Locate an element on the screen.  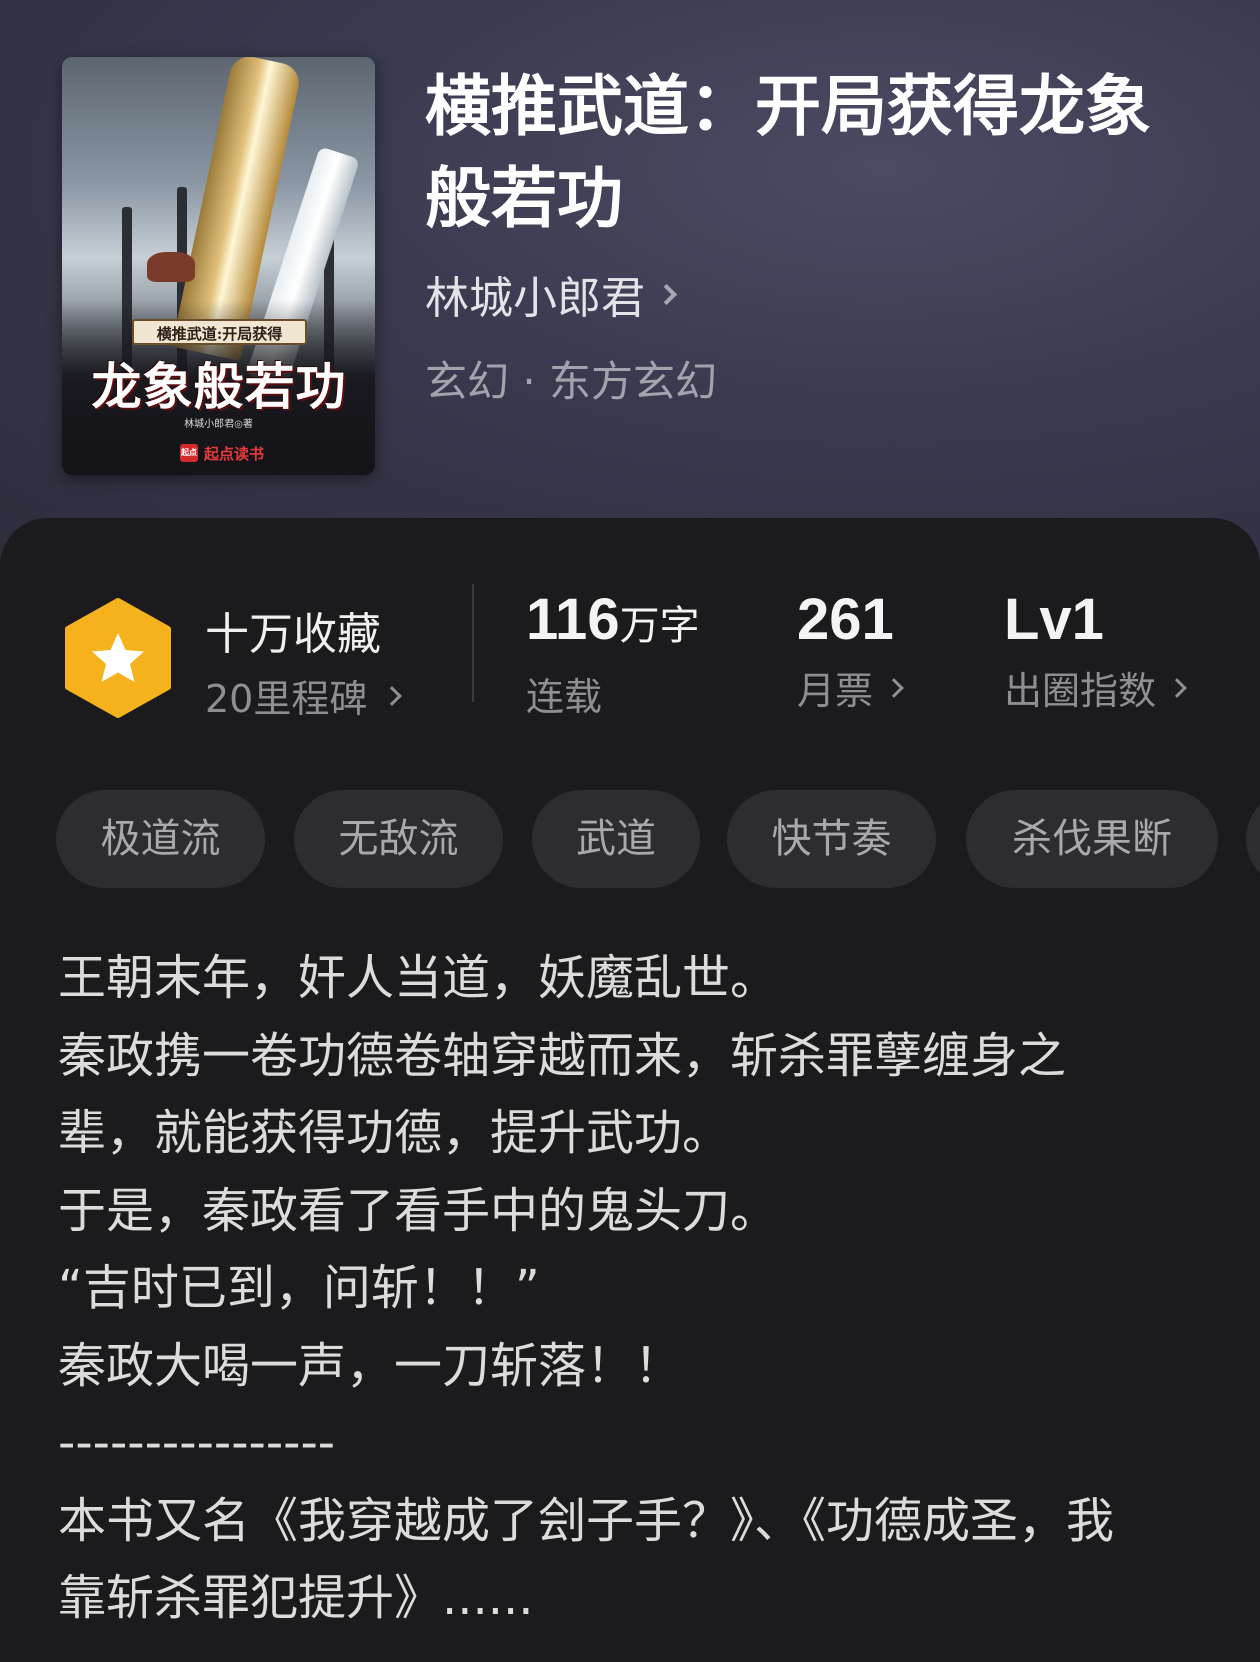
description-line: ---------------- is located at coordinates (197, 1443).